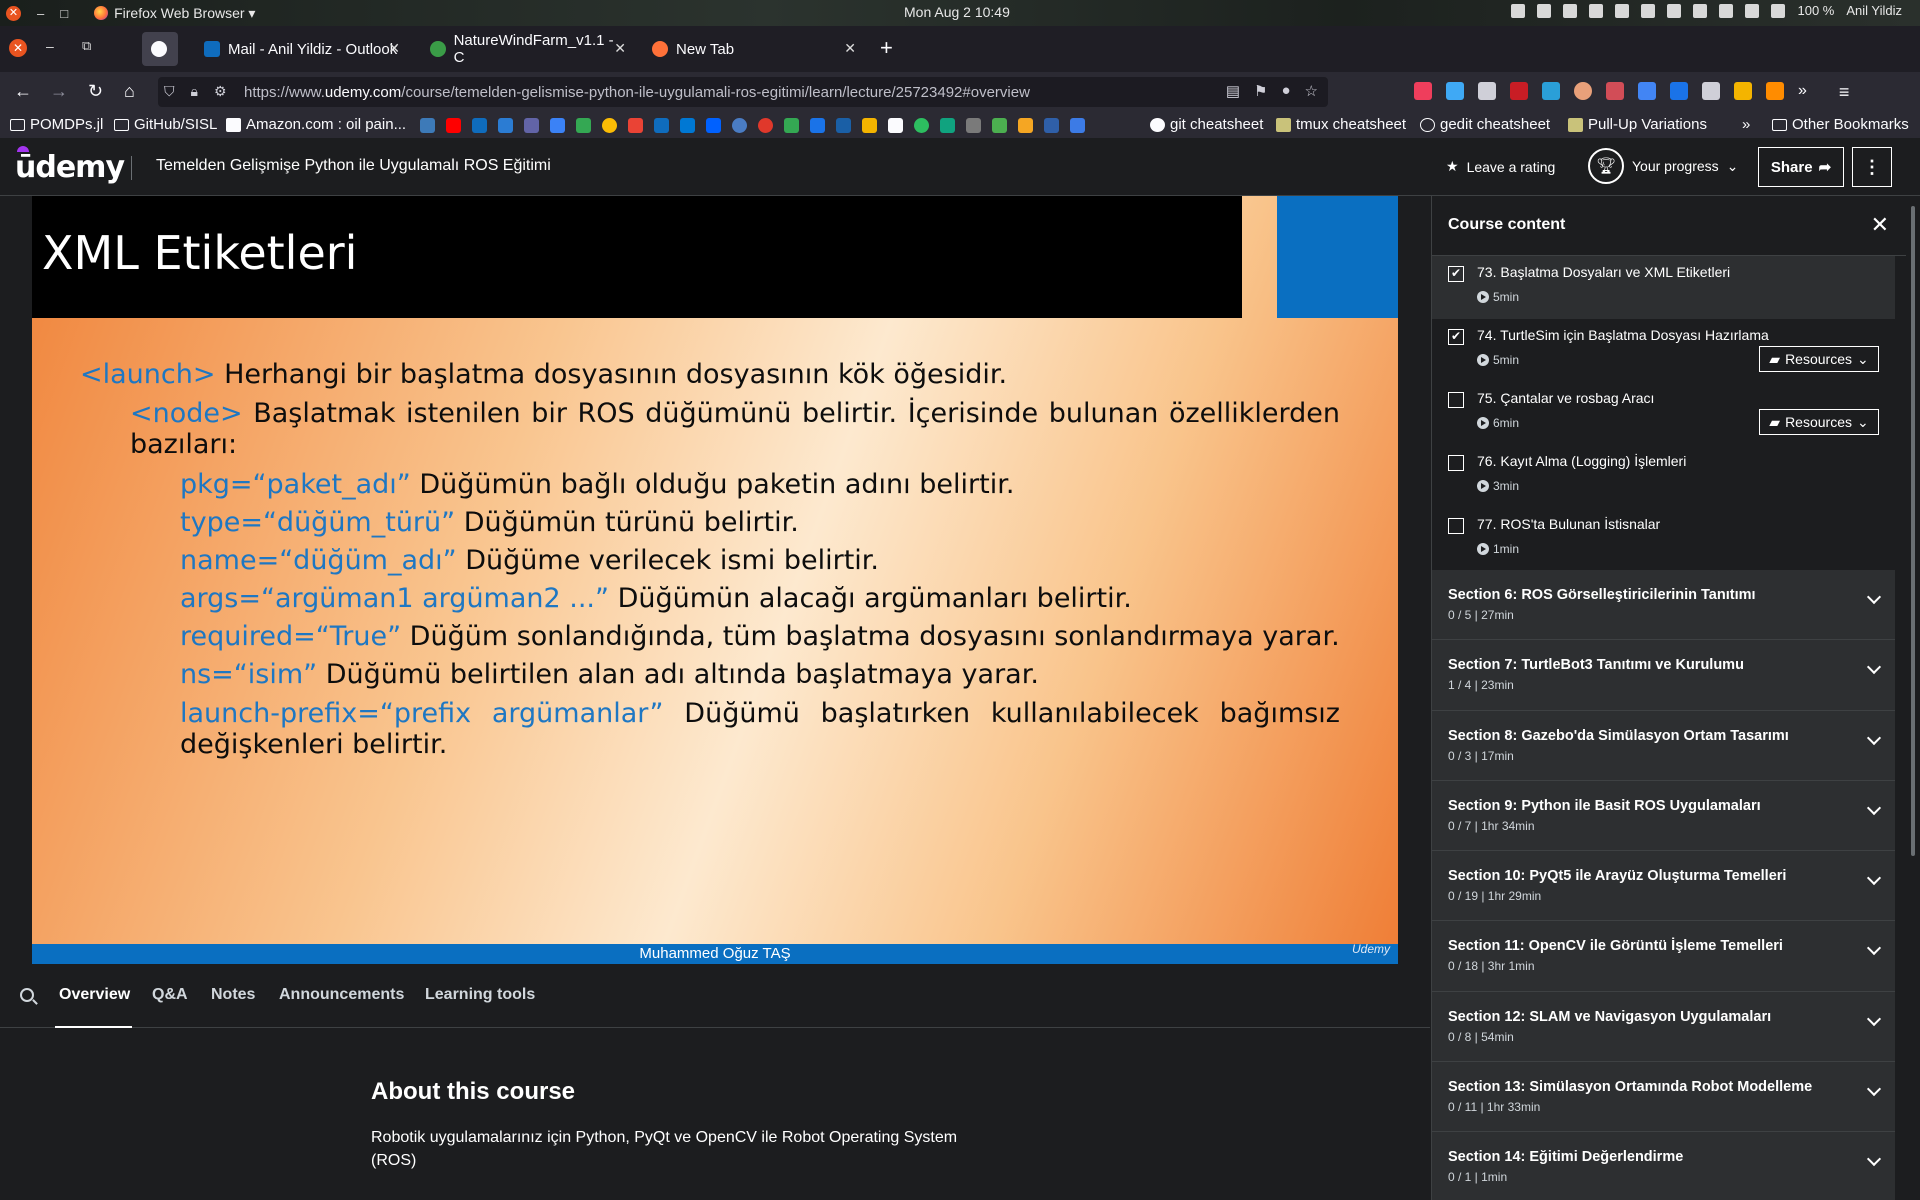 The width and height of the screenshot is (1920, 1200). I want to click on scrollbar-thumb, so click(1913, 531).